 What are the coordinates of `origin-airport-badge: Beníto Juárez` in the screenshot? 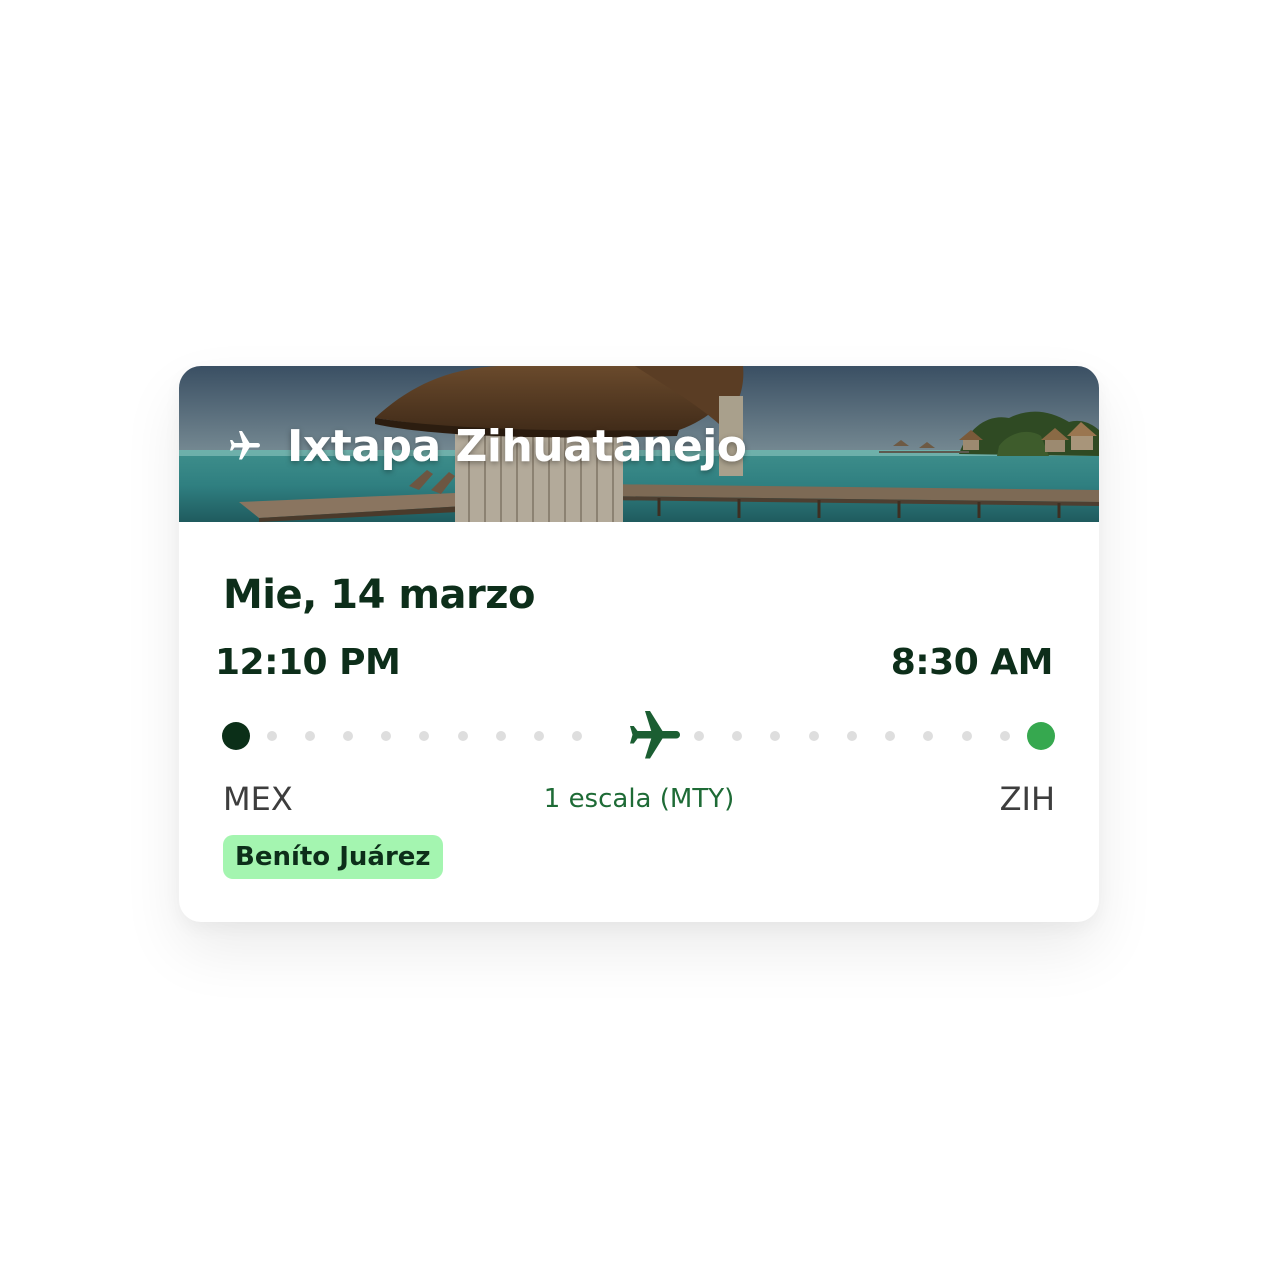 It's located at (333, 857).